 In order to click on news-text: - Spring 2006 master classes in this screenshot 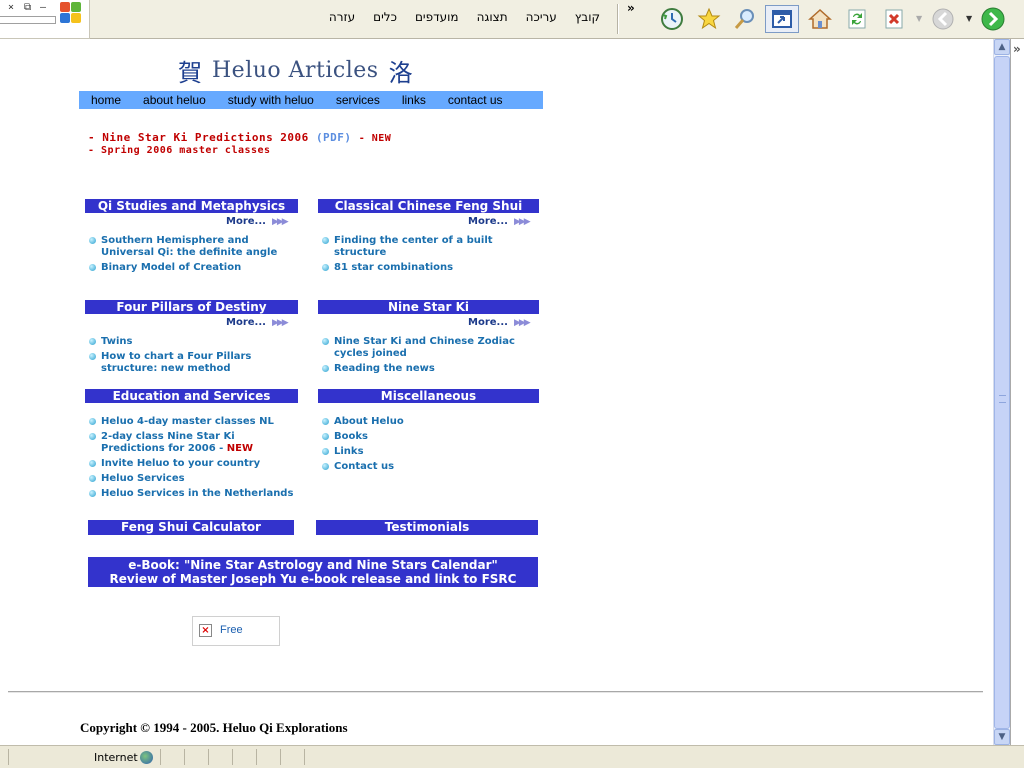, I will do `click(179, 150)`.